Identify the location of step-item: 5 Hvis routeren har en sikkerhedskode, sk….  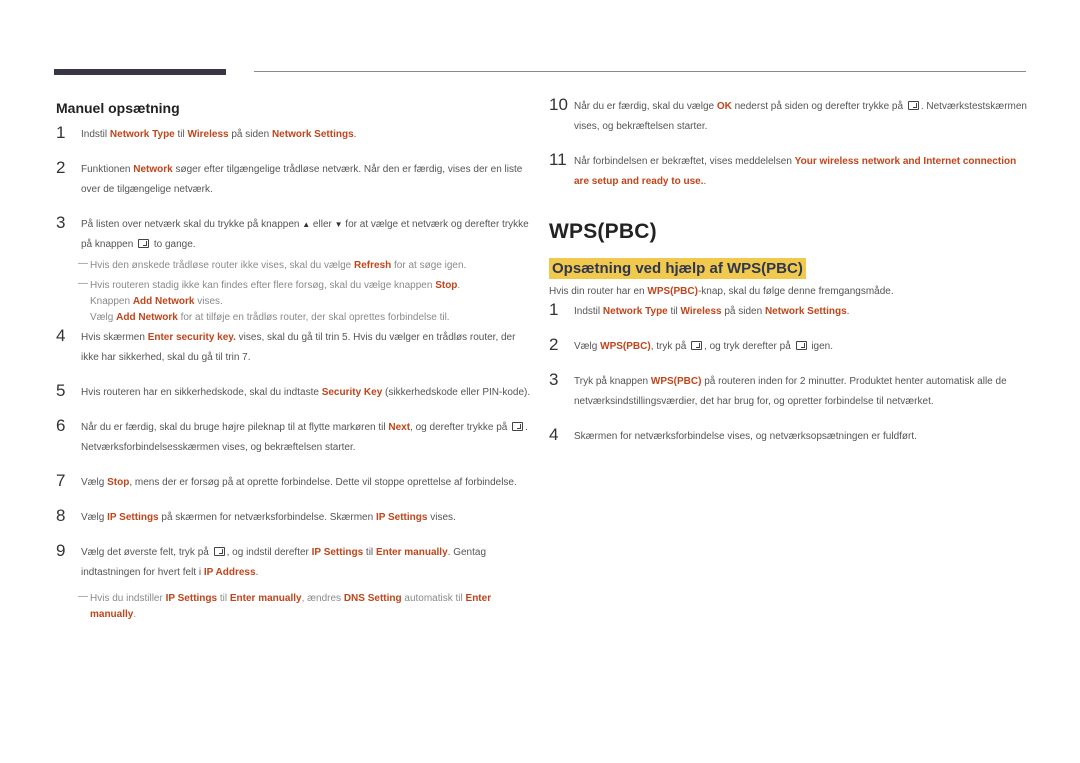
(294, 392).